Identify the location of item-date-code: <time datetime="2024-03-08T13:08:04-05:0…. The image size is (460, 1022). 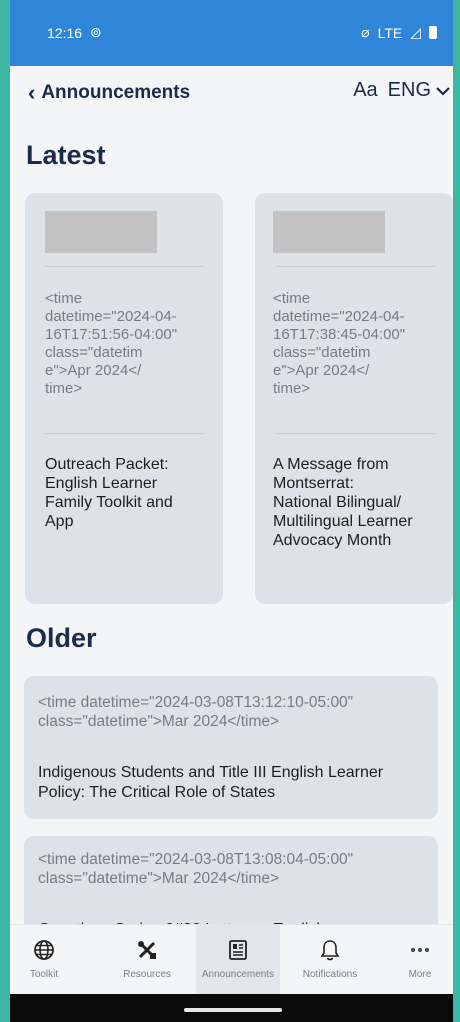
(232, 869).